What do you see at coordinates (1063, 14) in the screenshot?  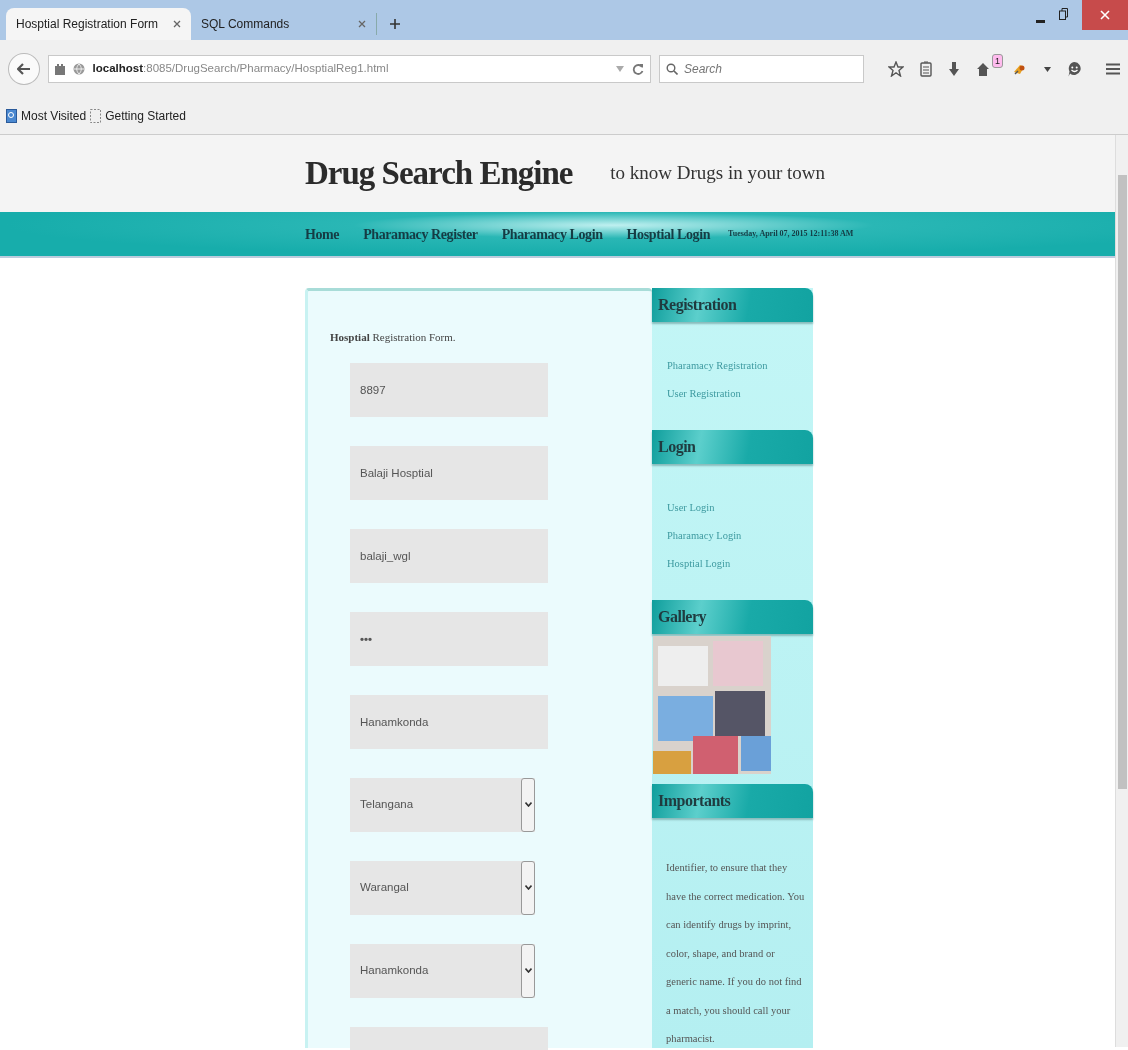 I see `restore-icon` at bounding box center [1063, 14].